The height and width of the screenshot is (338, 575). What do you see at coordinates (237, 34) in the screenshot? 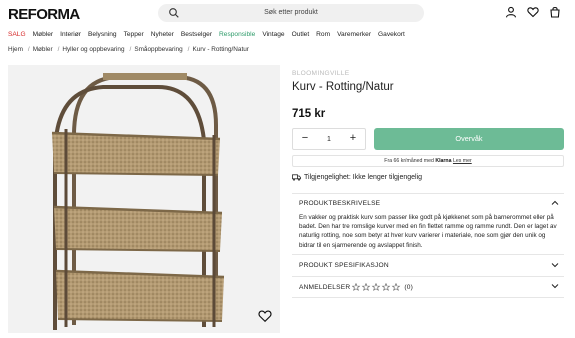
I see `nav-item-responsible: Responsible` at bounding box center [237, 34].